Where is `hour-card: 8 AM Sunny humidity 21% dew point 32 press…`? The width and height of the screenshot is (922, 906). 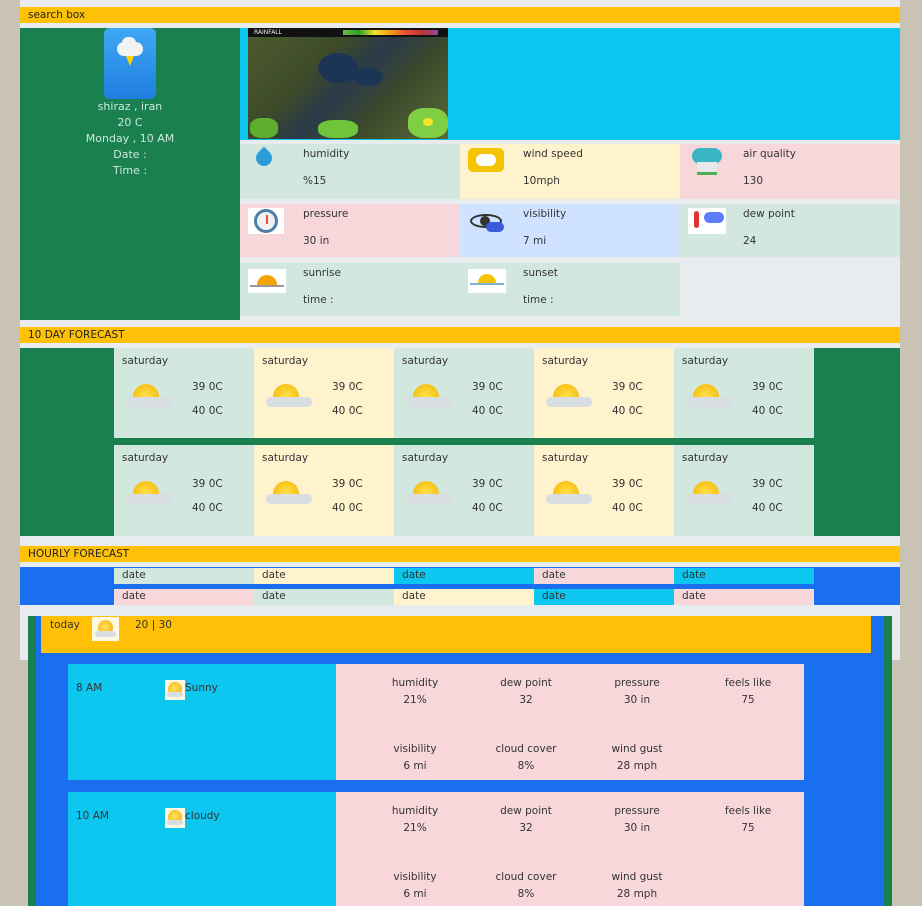
hour-card: 8 AM Sunny humidity 21% dew point 32 press… is located at coordinates (436, 722).